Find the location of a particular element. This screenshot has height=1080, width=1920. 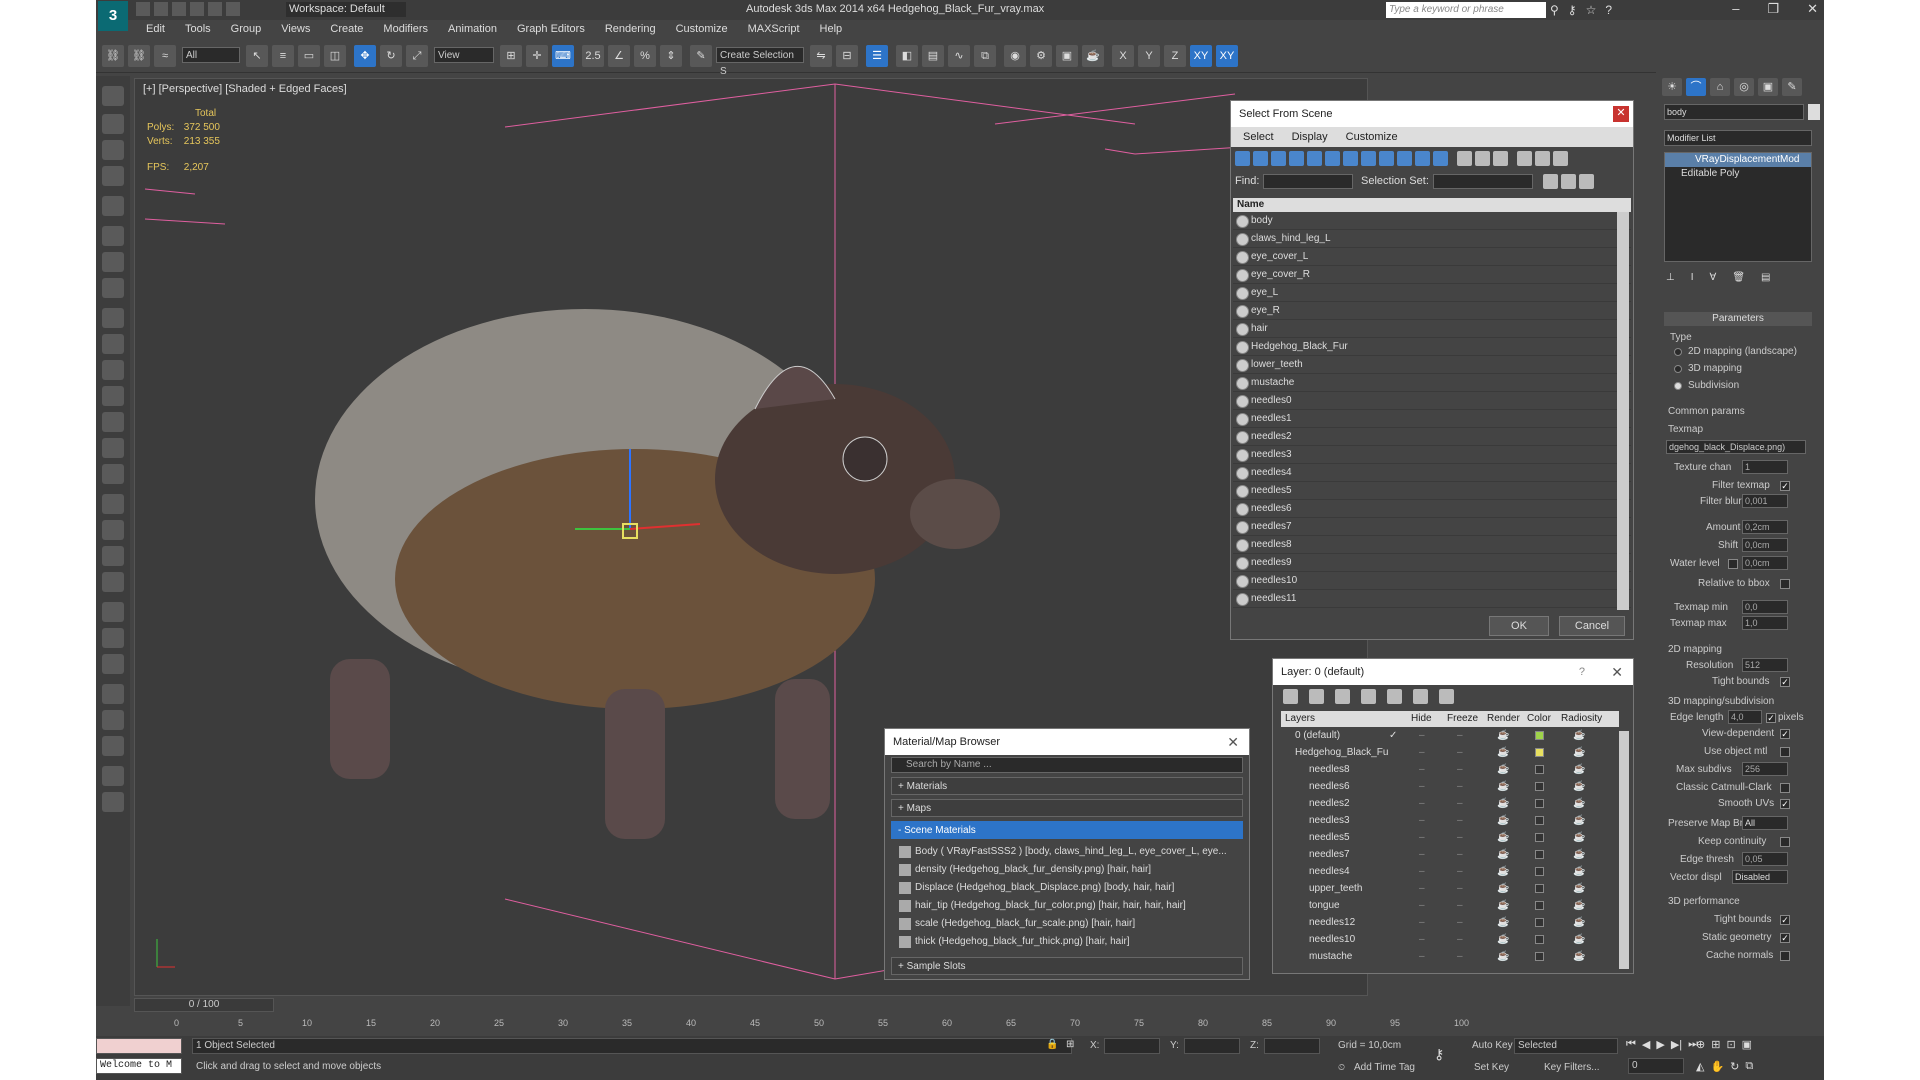

hierarchy-tab-icon: ⌂ is located at coordinates (1720, 87).